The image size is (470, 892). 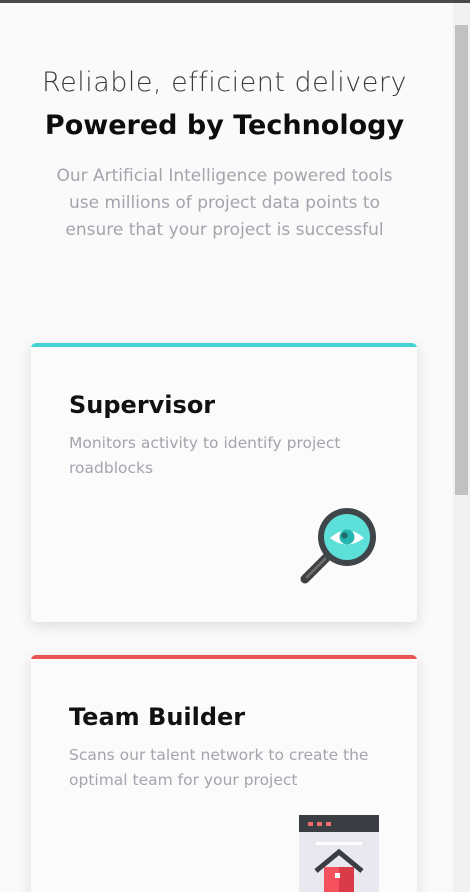 I want to click on hero-subtitle: Reliable, efficient delivery, so click(x=224, y=82).